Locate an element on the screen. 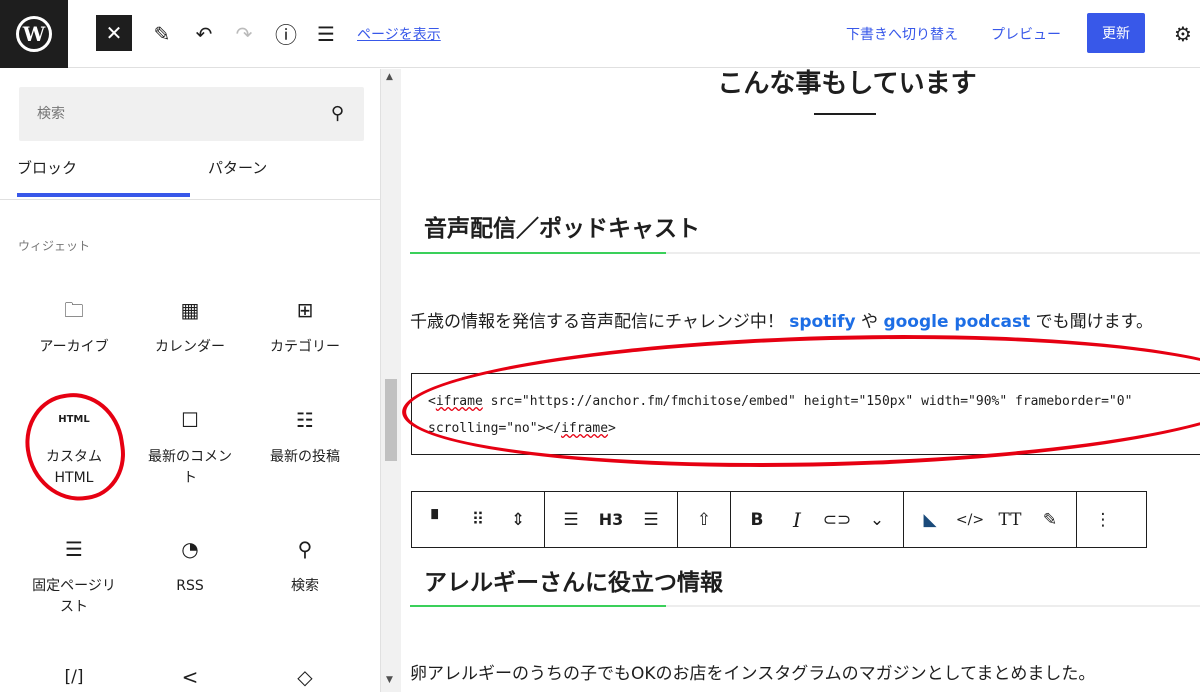  gear-icon: ⚙ is located at coordinates (1183, 34).